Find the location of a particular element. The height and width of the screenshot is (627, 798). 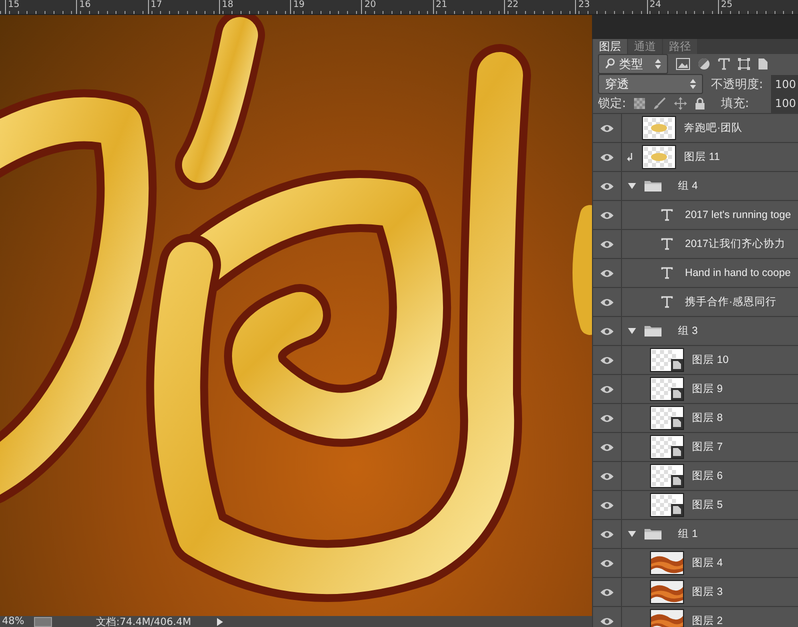

layer-name: 图层 6 is located at coordinates (707, 476).